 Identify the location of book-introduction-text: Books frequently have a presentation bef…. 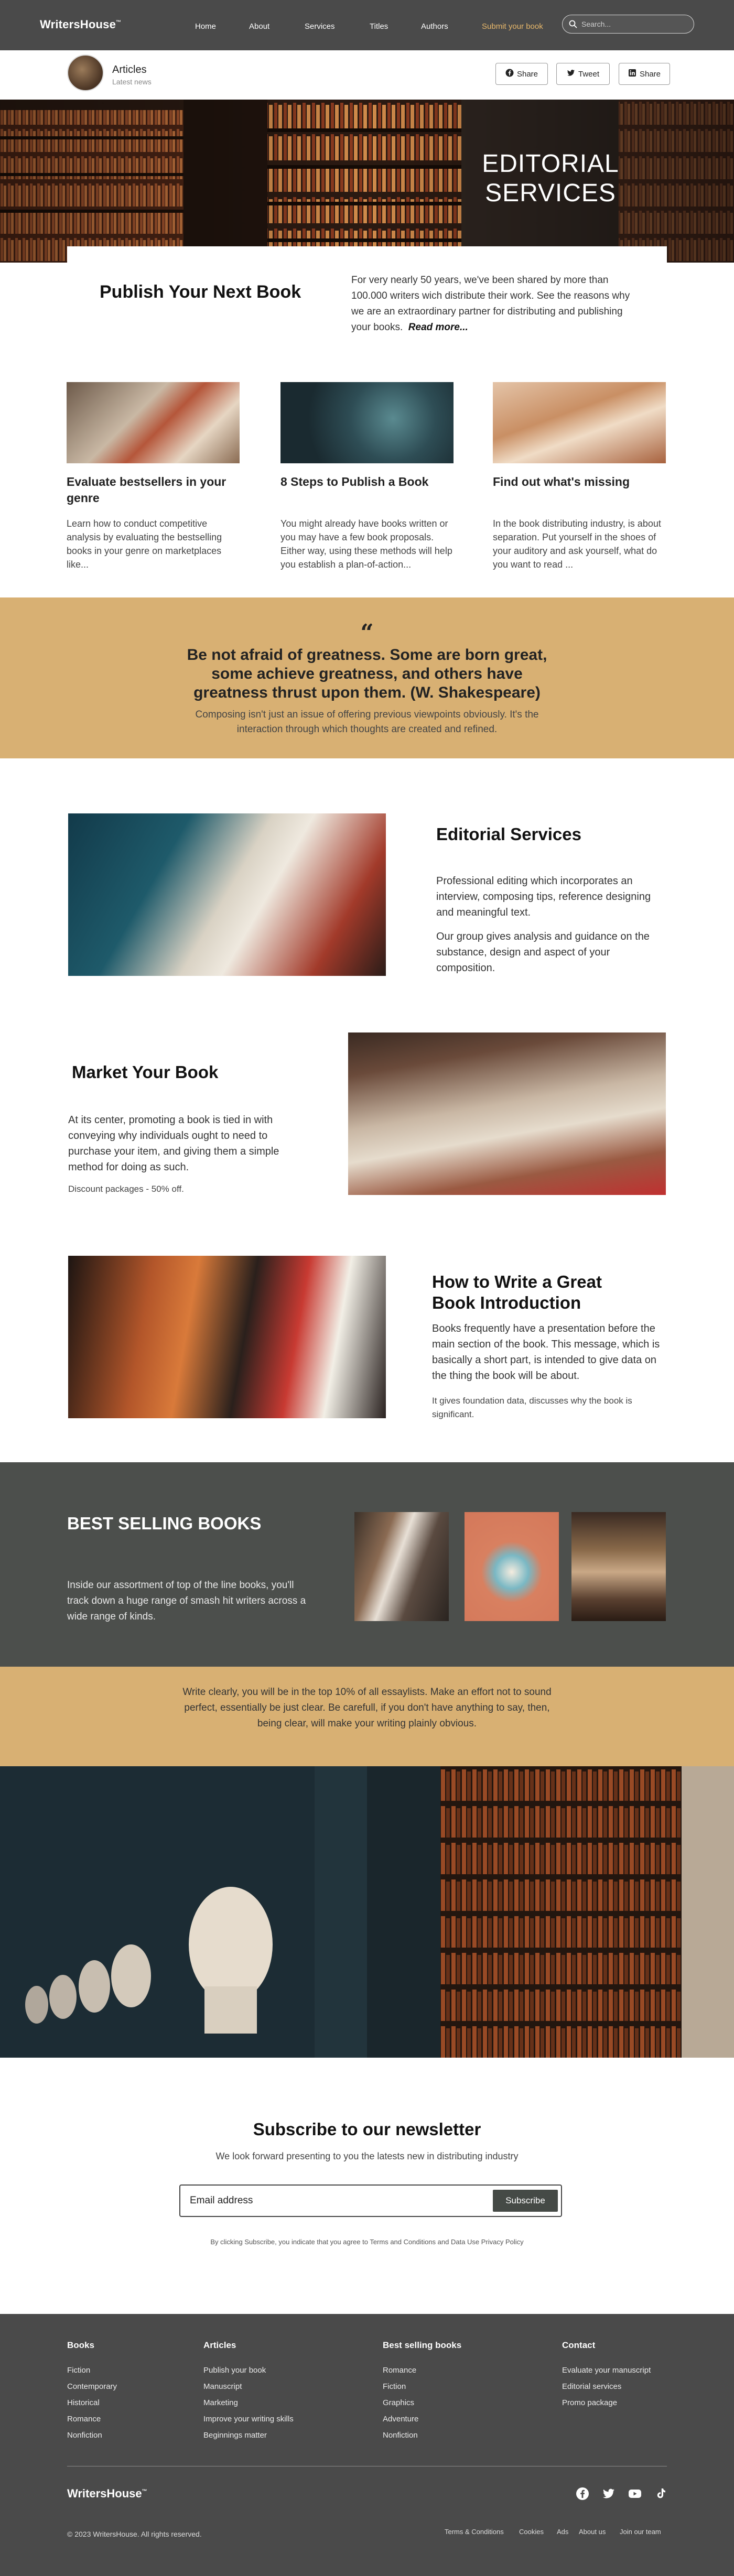
(546, 1352).